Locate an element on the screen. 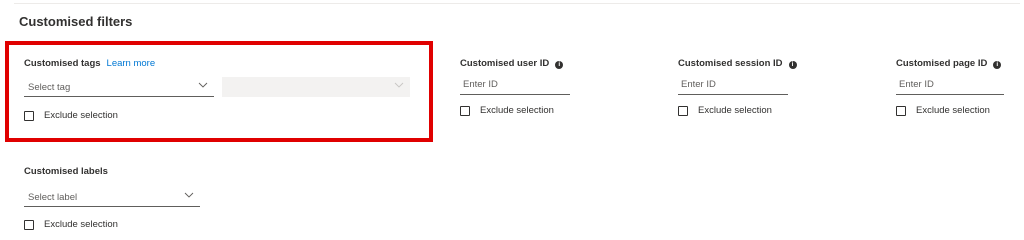  session-id-exclude-checkbox: Exclude selection is located at coordinates (725, 110).